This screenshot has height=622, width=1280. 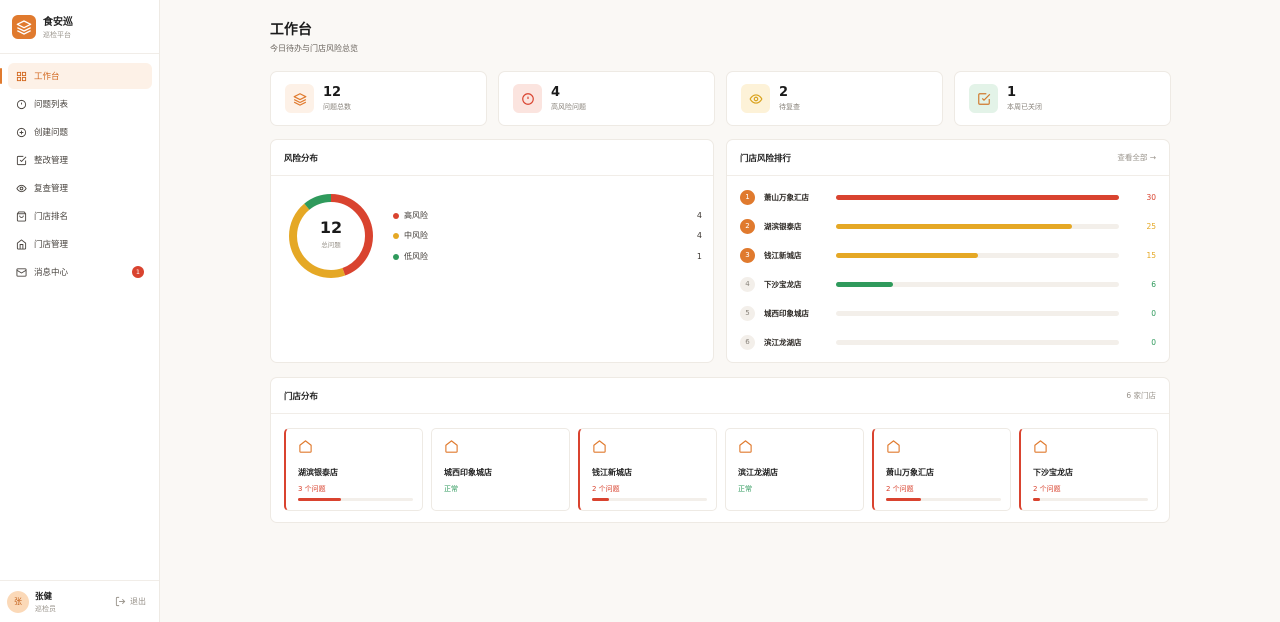 I want to click on sidebar-item-label: 门店排名, so click(x=51, y=217).